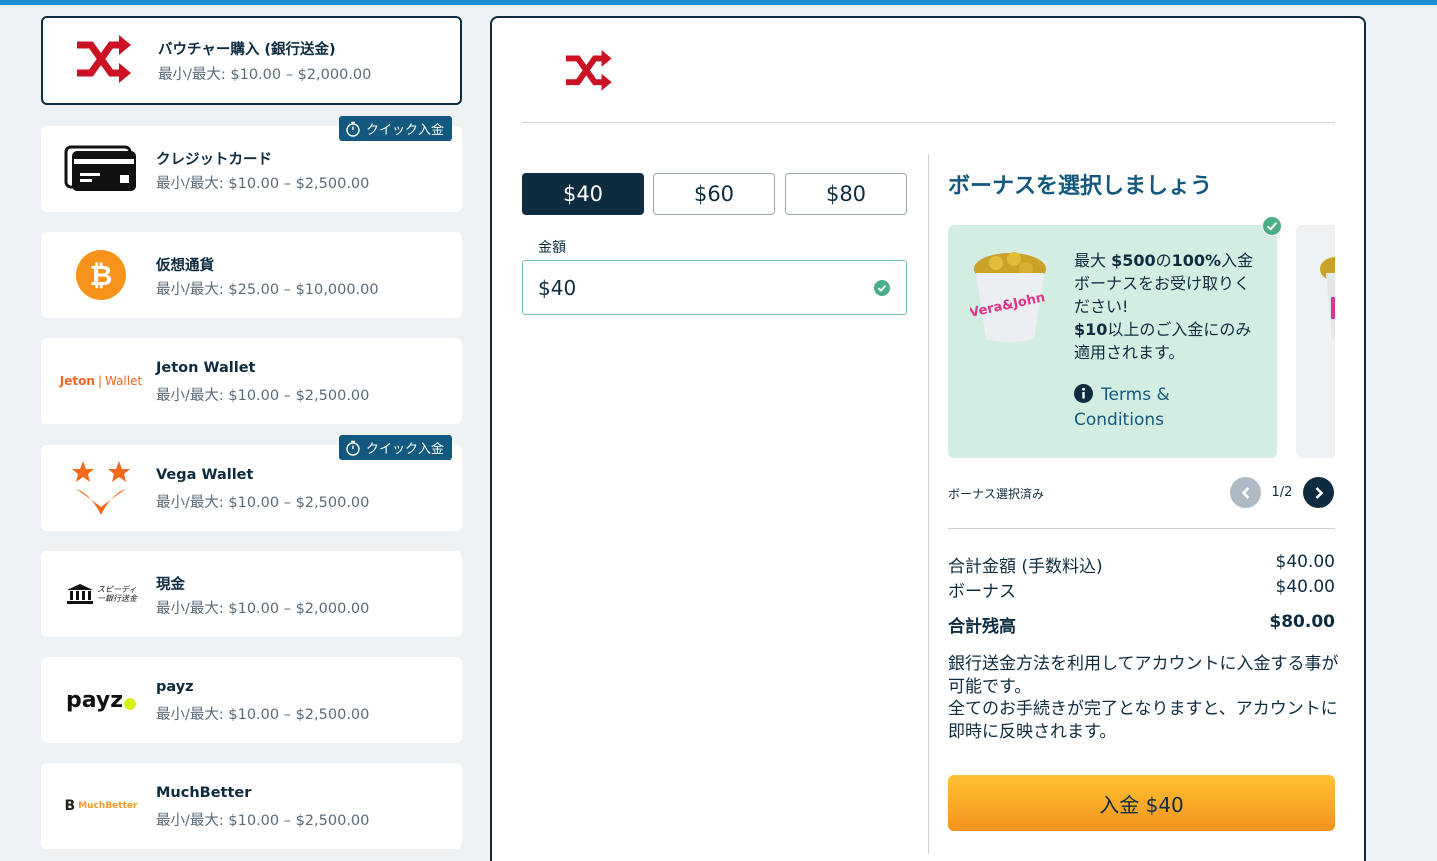 Image resolution: width=1437 pixels, height=861 pixels. Describe the element at coordinates (996, 494) in the screenshot. I see `bonus-selected-label: ボーナス選択済み` at that location.